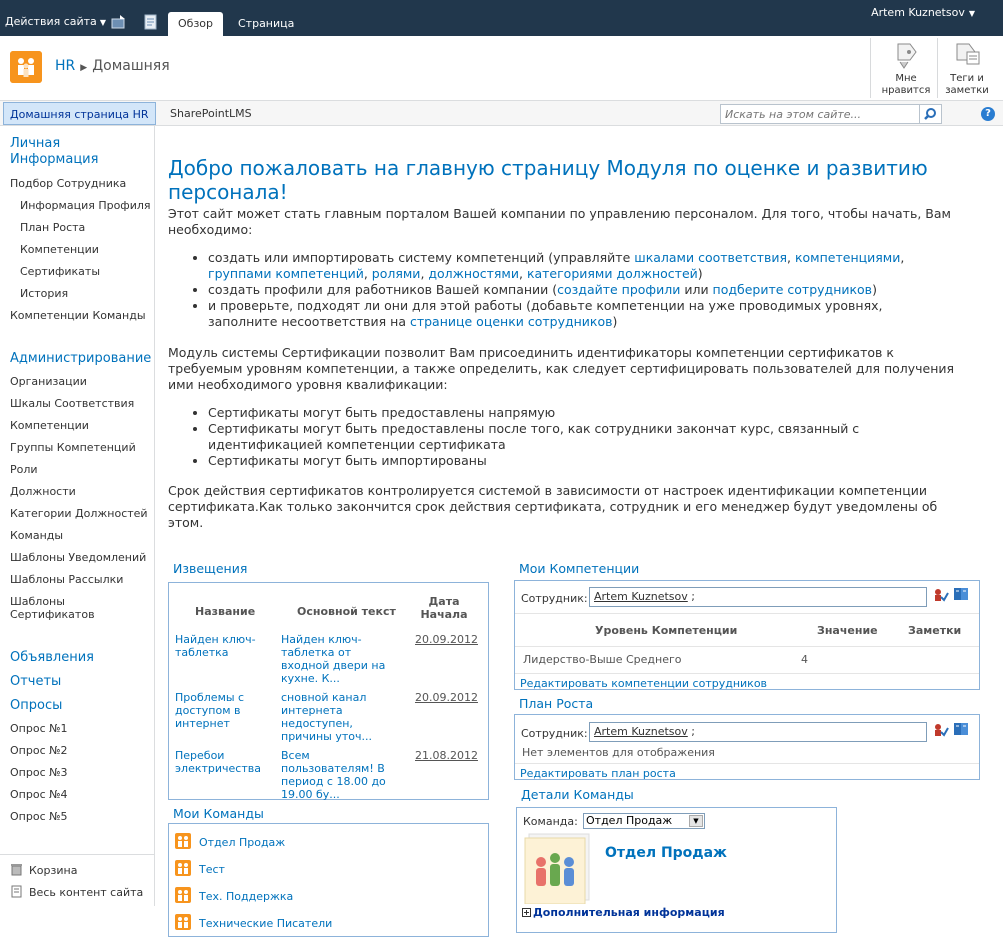  I want to click on breadcrumb: HR ▶ Домашняя, so click(112, 66).